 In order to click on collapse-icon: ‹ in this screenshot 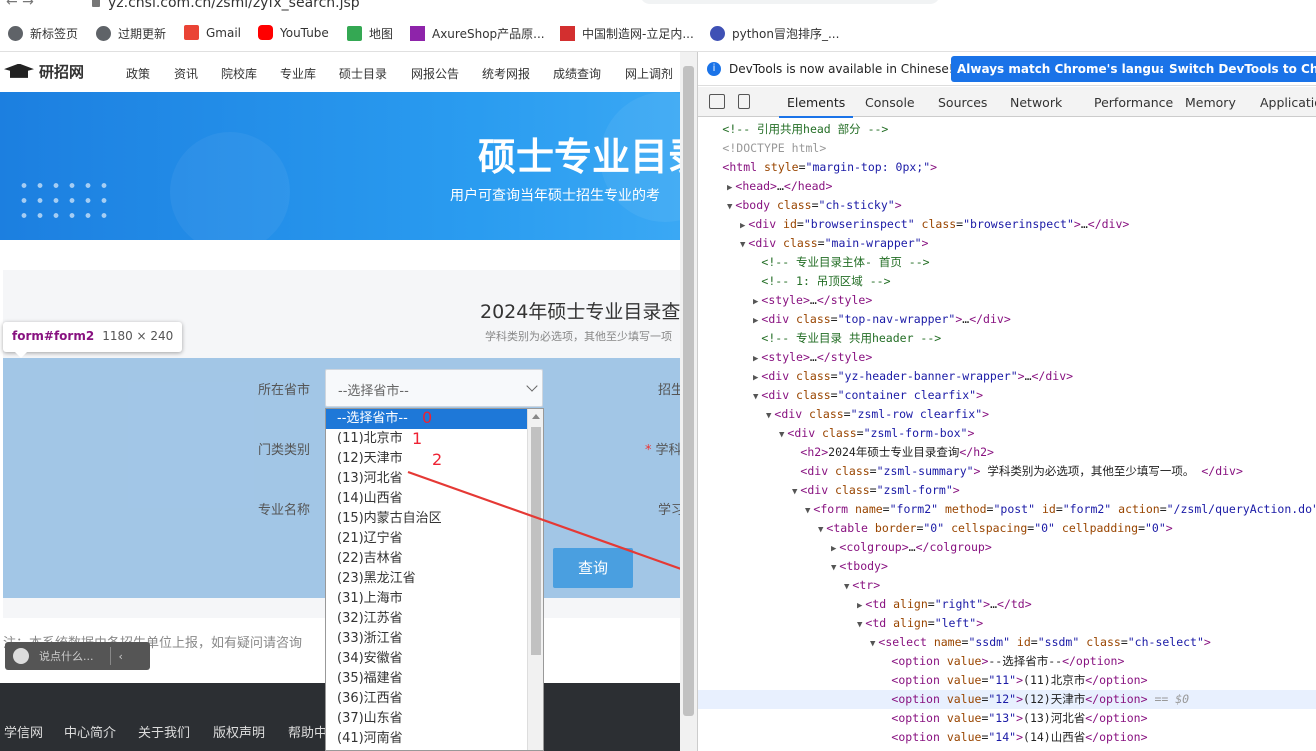, I will do `click(121, 656)`.